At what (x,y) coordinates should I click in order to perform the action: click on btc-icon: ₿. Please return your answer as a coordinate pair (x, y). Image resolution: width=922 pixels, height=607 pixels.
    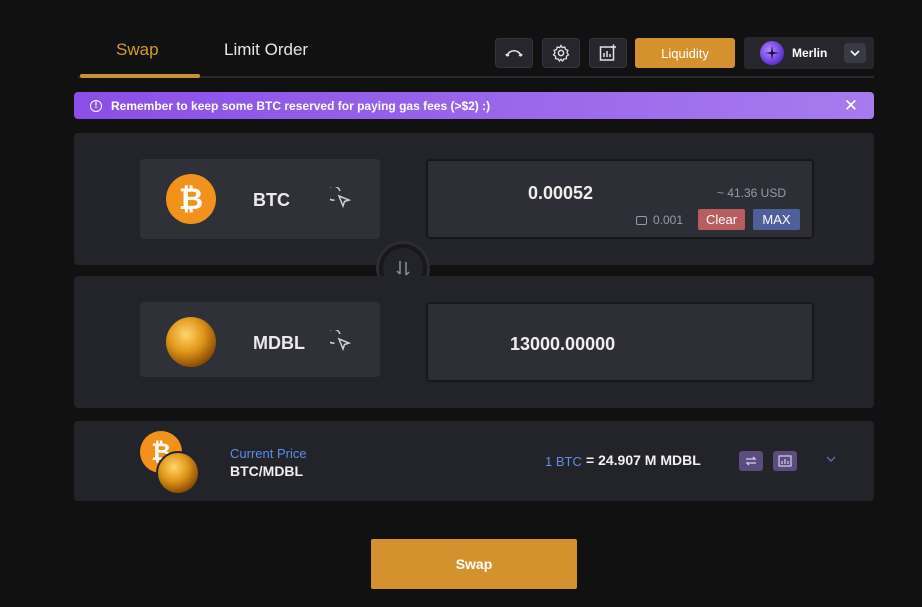
    Looking at the image, I should click on (191, 199).